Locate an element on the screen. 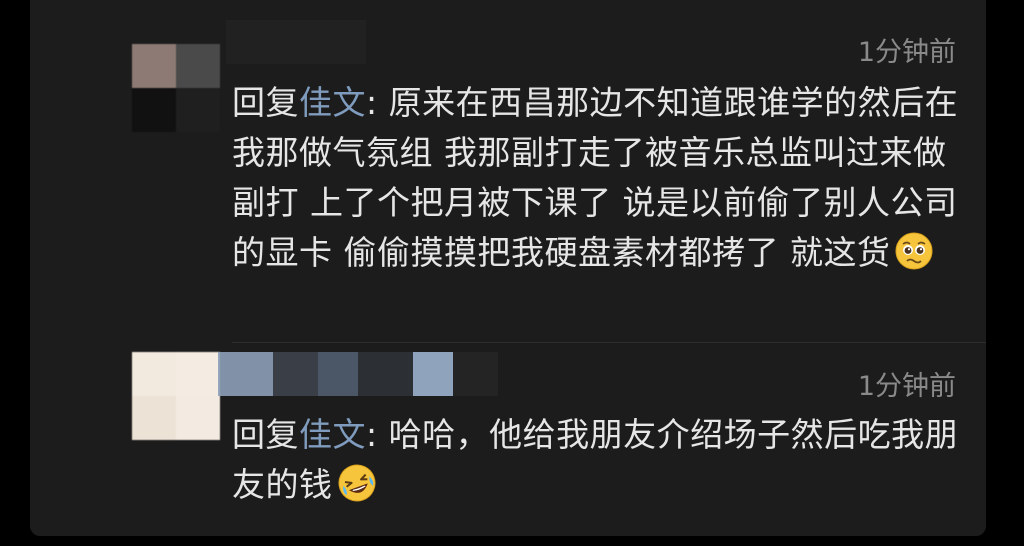  rolling-laughing-face-icon is located at coordinates (356, 483).